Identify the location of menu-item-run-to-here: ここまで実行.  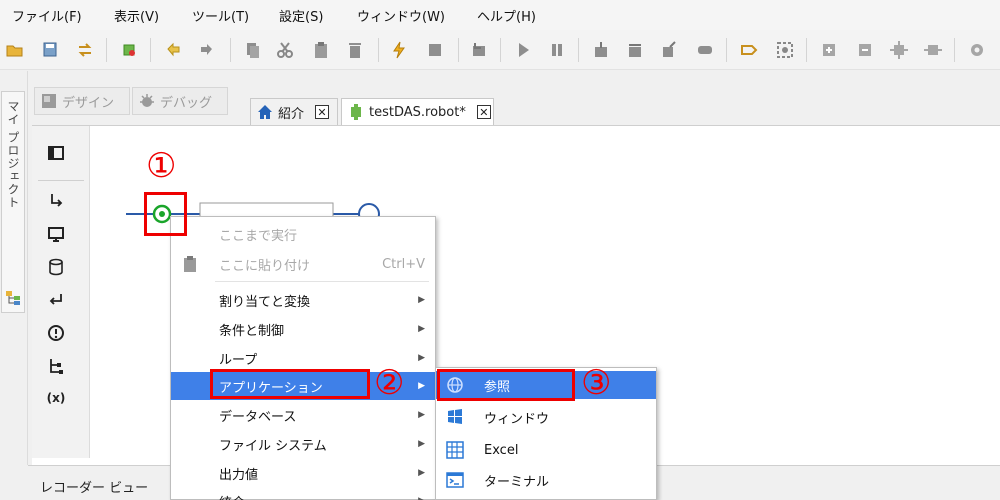
(303, 234).